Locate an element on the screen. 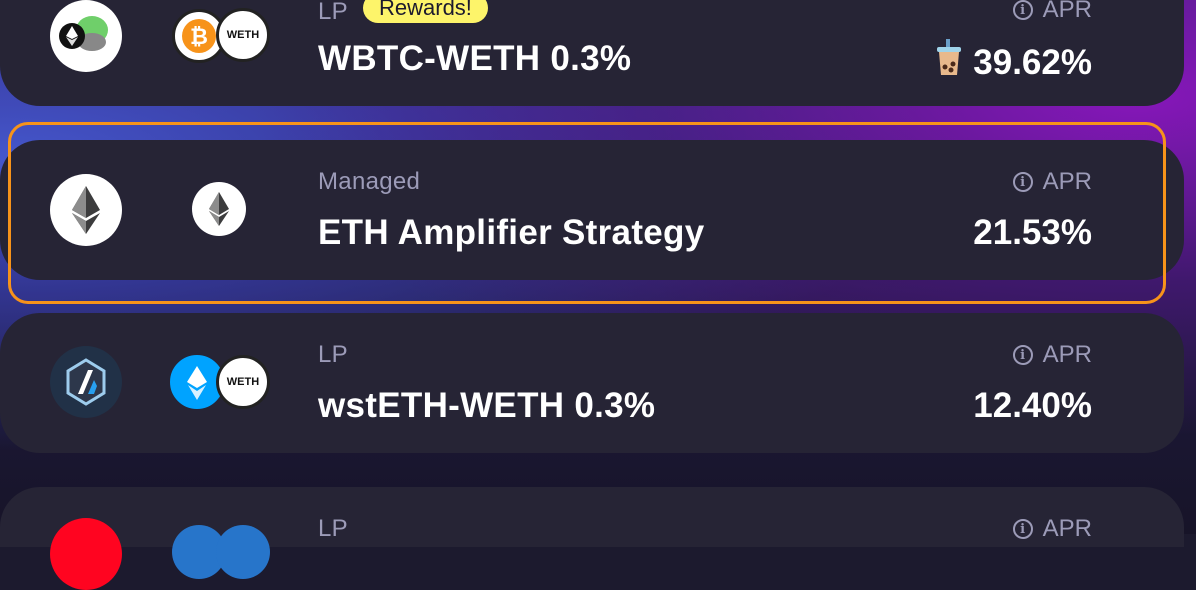 The height and width of the screenshot is (590, 1196). pool-name: wstETH-WETH 0.3% is located at coordinates (487, 405).